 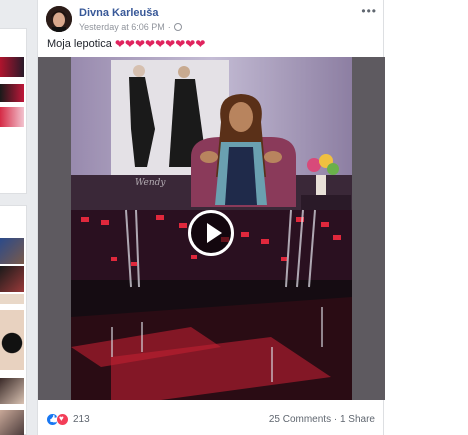 I want to click on avatar, so click(x=59, y=19).